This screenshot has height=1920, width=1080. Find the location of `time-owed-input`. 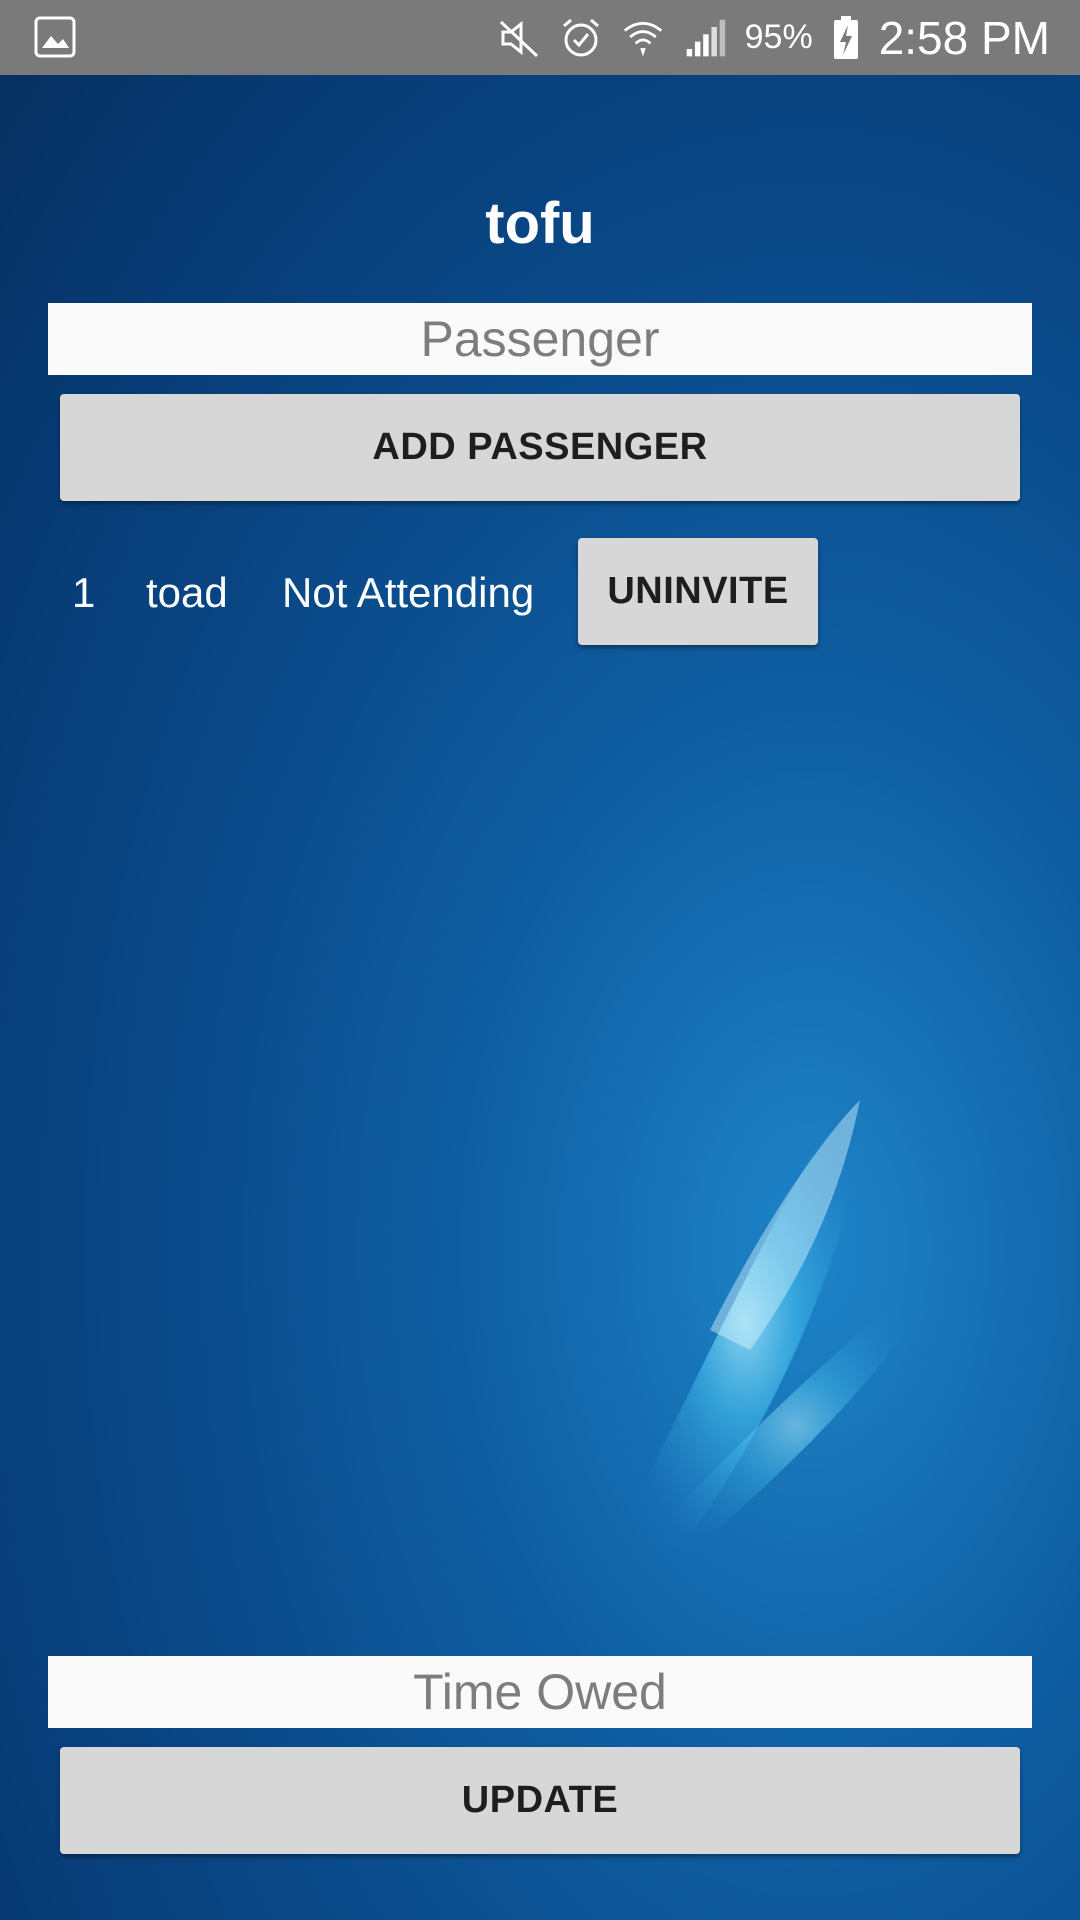

time-owed-input is located at coordinates (540, 1692).